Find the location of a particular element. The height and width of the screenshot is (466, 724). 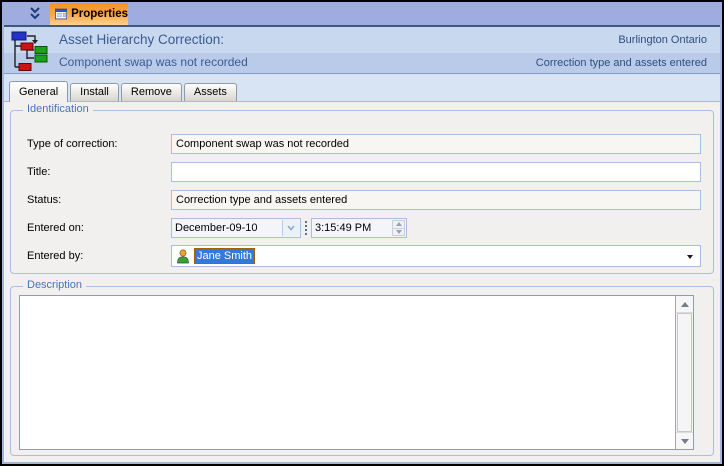

scroll-down-button is located at coordinates (684, 440).